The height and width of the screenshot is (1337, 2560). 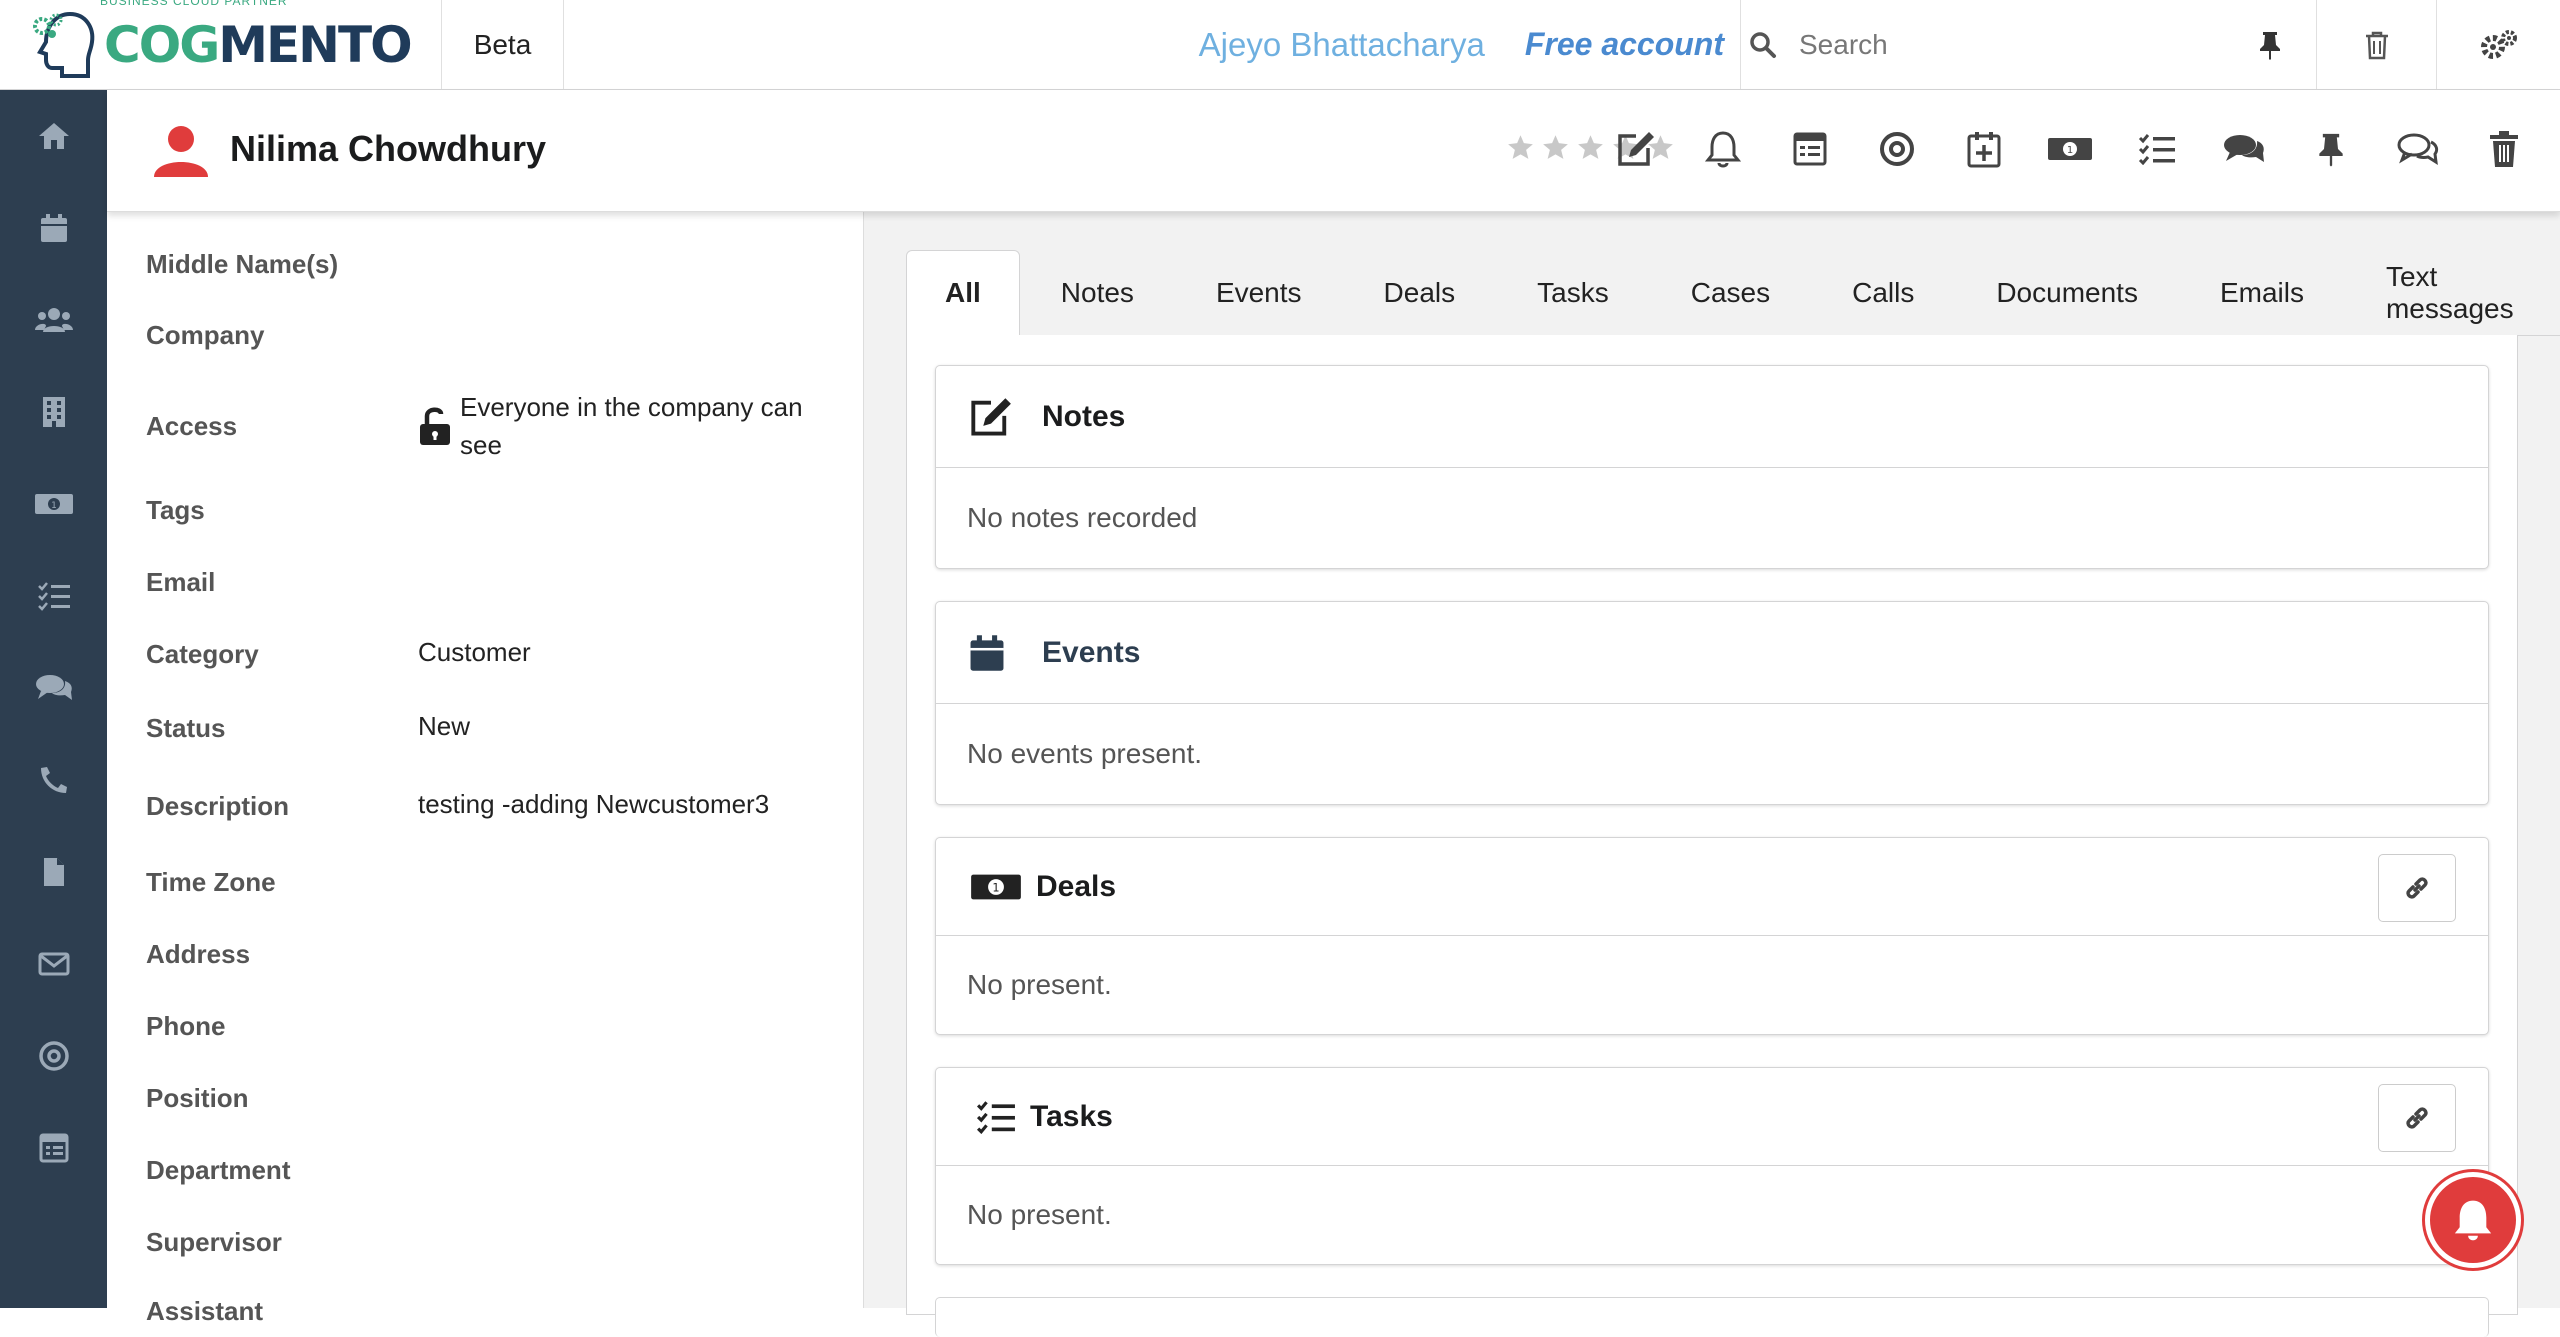 What do you see at coordinates (1071, 1116) in the screenshot?
I see `tasks-card-title: Tasks` at bounding box center [1071, 1116].